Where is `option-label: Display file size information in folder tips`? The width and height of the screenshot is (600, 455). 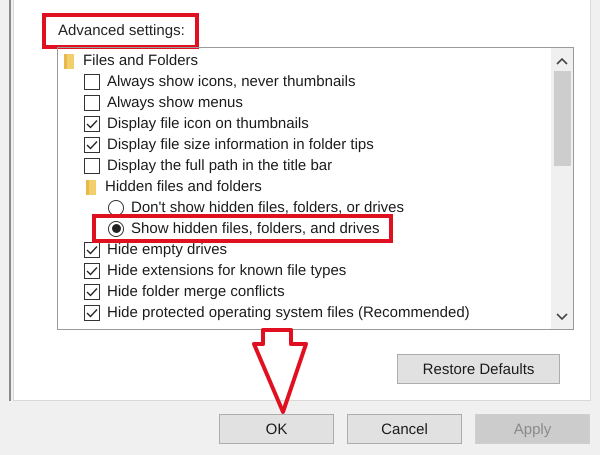 option-label: Display file size information in folder tips is located at coordinates (240, 144).